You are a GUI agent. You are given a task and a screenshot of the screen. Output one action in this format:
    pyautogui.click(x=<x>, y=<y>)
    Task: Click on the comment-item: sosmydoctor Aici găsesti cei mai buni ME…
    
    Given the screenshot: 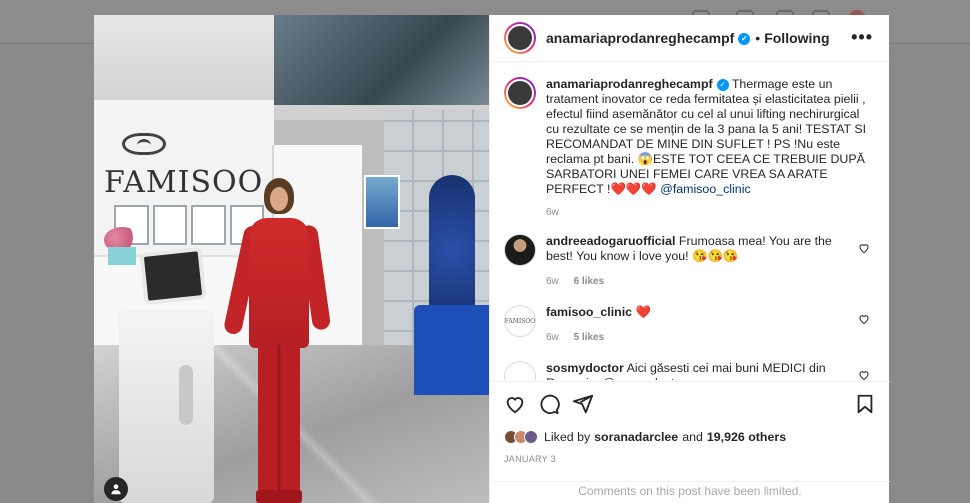 What is the action you would take?
    pyautogui.click(x=690, y=370)
    